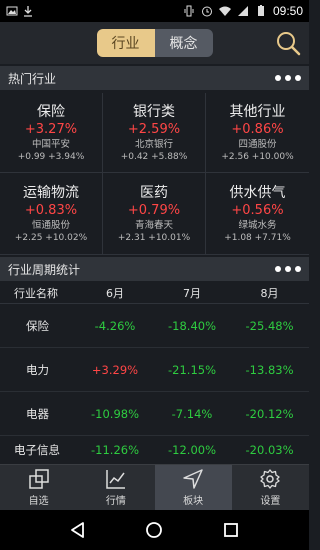 The height and width of the screenshot is (550, 320). Describe the element at coordinates (242, 11) in the screenshot. I see `signal-icon` at that location.